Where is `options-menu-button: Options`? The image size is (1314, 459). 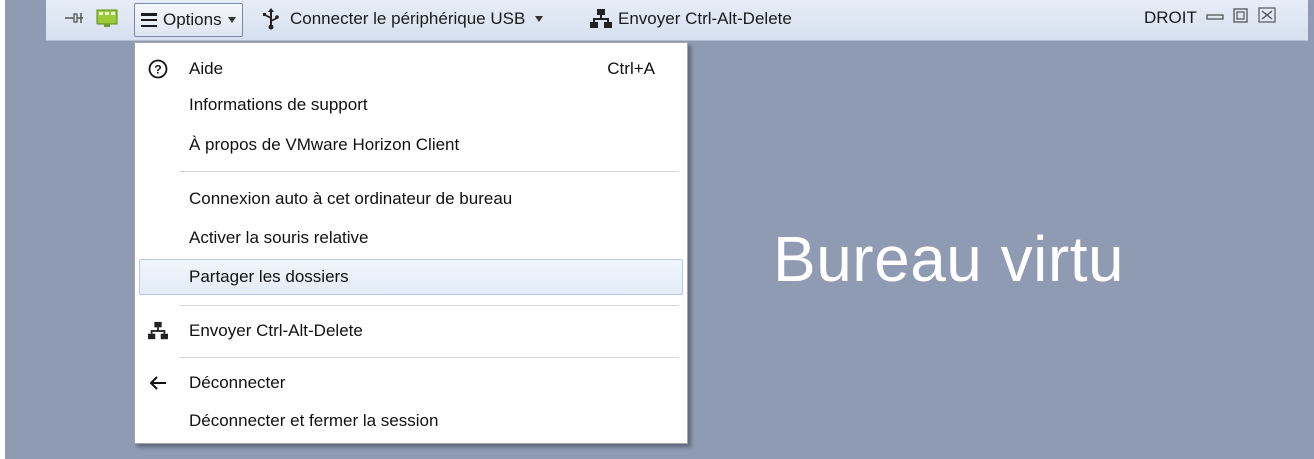 options-menu-button: Options is located at coordinates (188, 20).